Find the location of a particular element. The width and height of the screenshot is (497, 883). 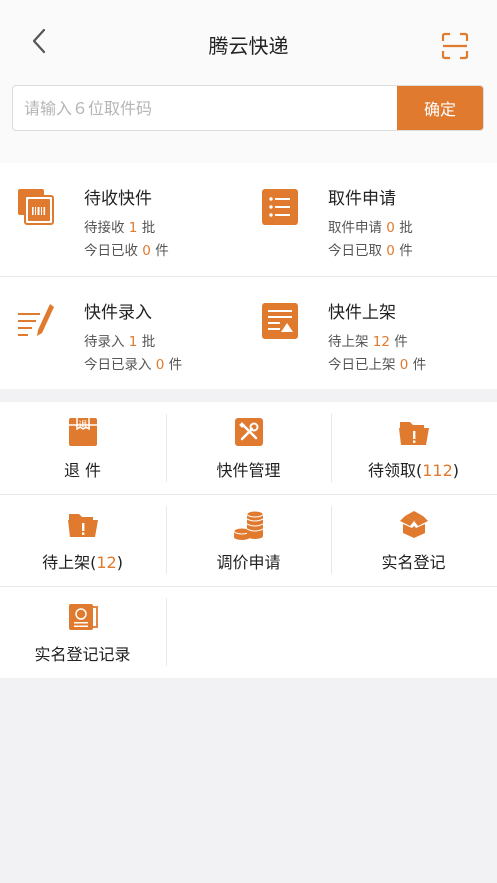

page-title: 腾云快递 is located at coordinates (248, 46).